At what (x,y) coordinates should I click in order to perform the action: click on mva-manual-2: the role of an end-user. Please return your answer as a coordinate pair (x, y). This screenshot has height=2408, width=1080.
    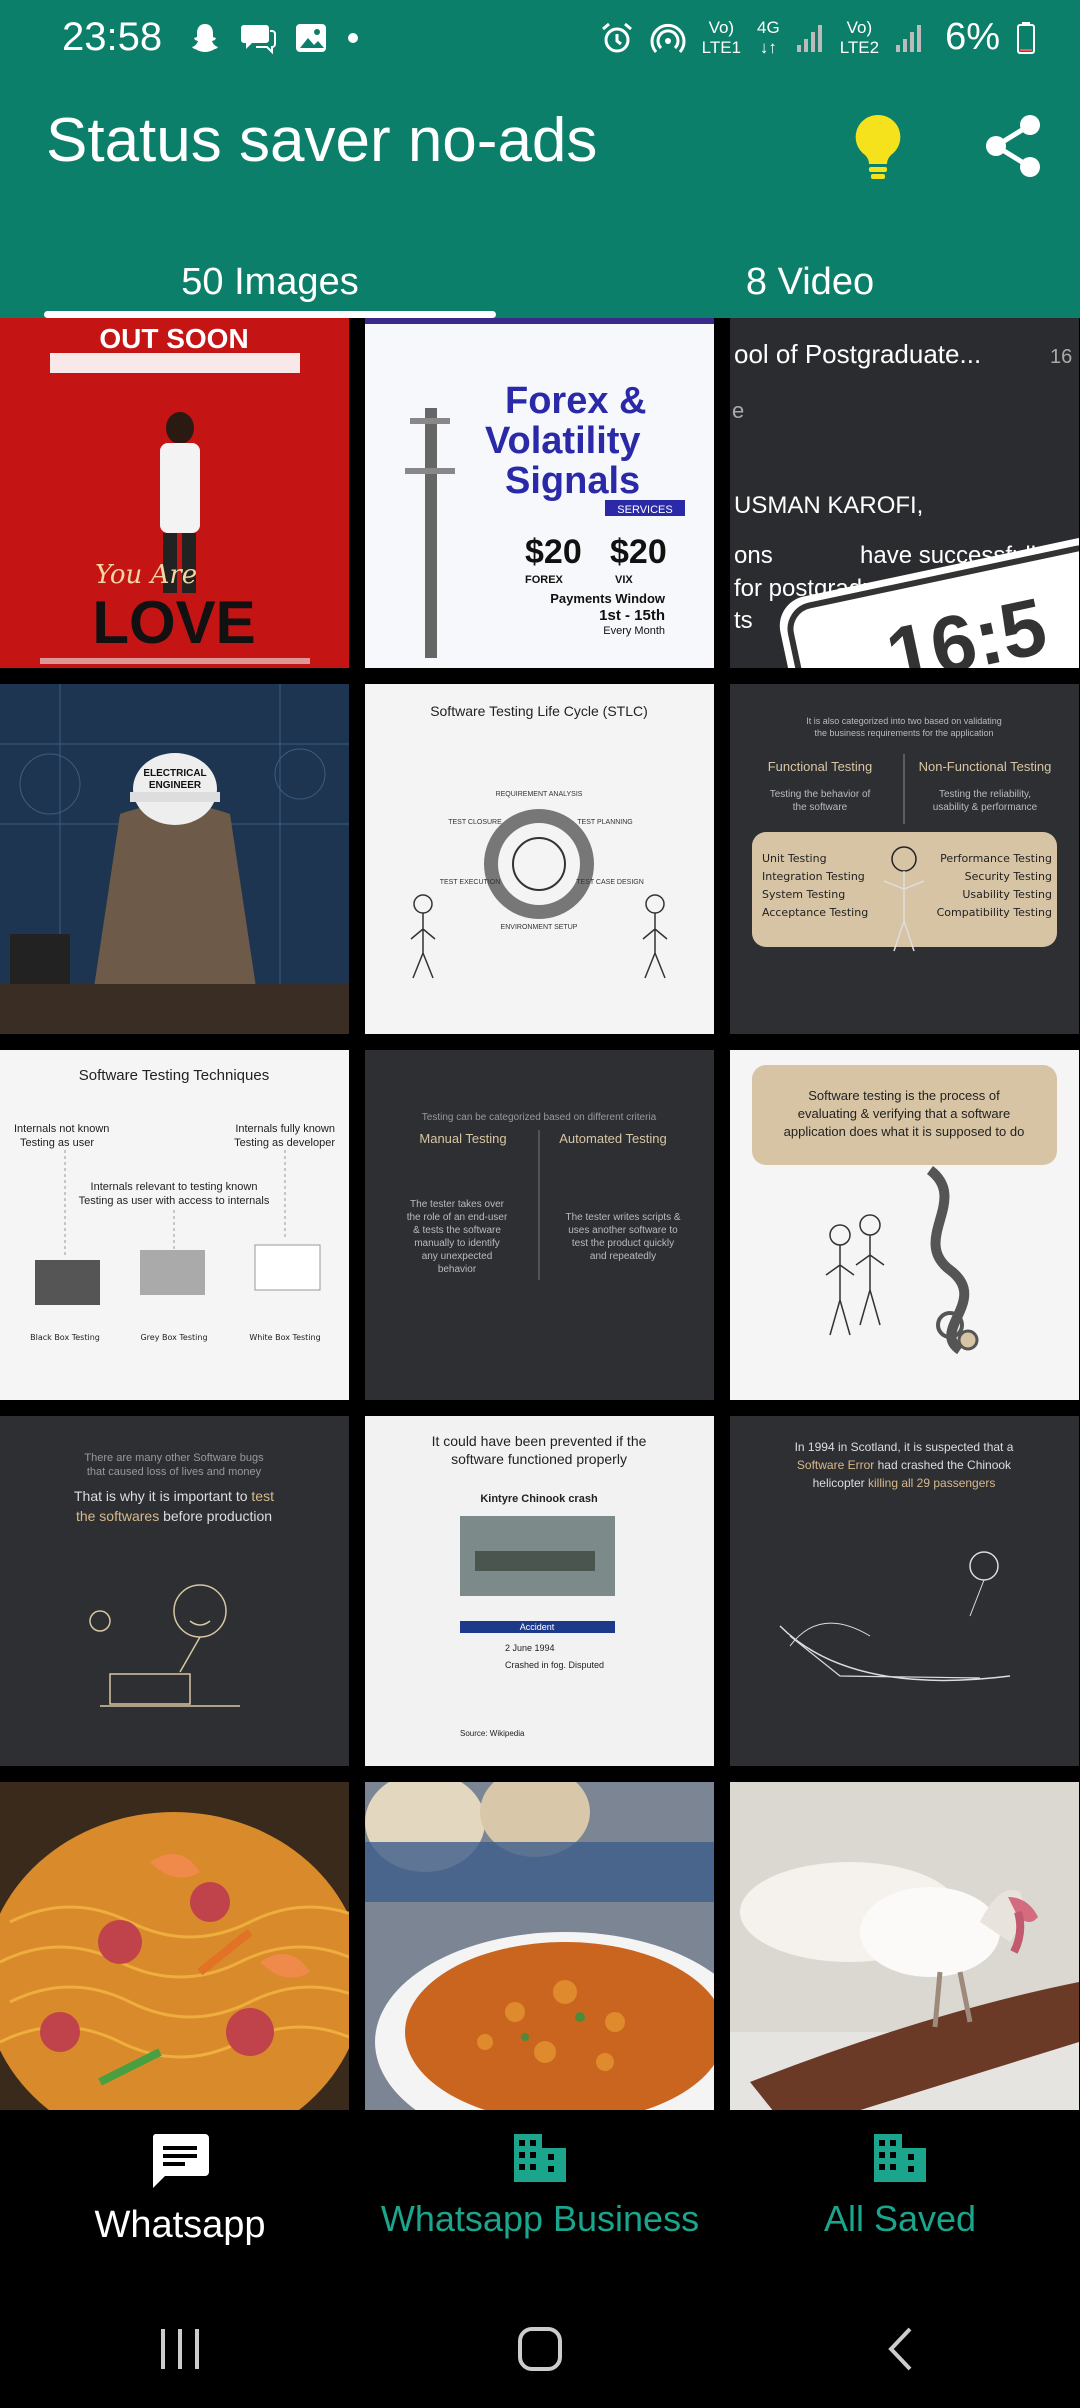
    Looking at the image, I should click on (457, 1217).